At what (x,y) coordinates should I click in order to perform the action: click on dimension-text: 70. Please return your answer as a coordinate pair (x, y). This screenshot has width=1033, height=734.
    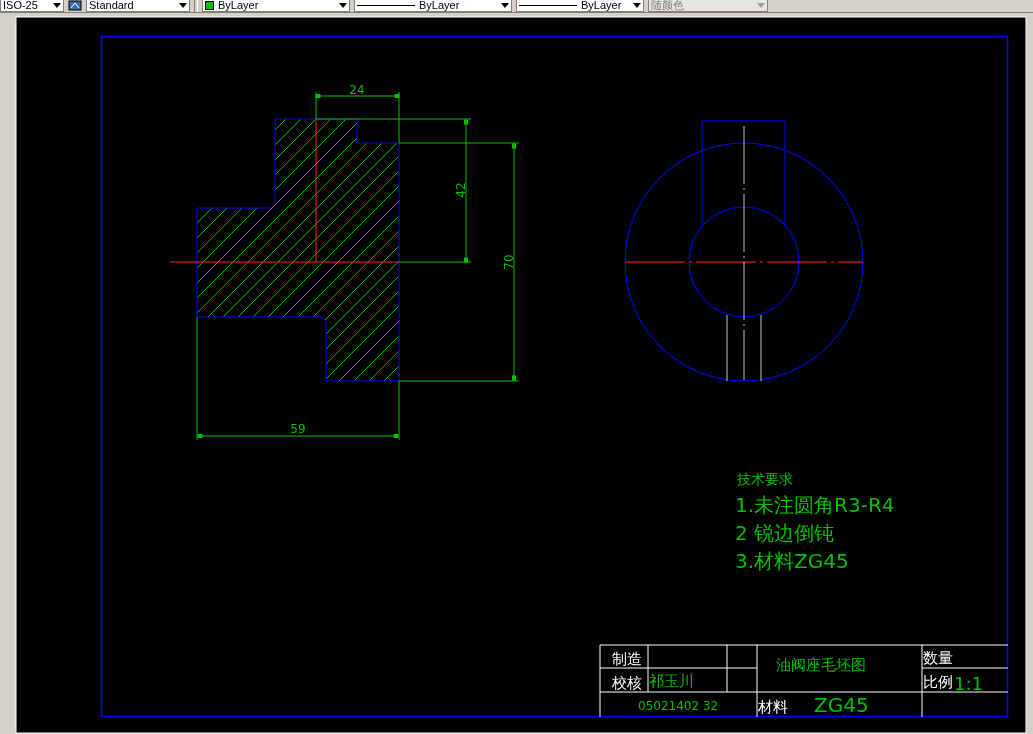
    Looking at the image, I should click on (509, 262).